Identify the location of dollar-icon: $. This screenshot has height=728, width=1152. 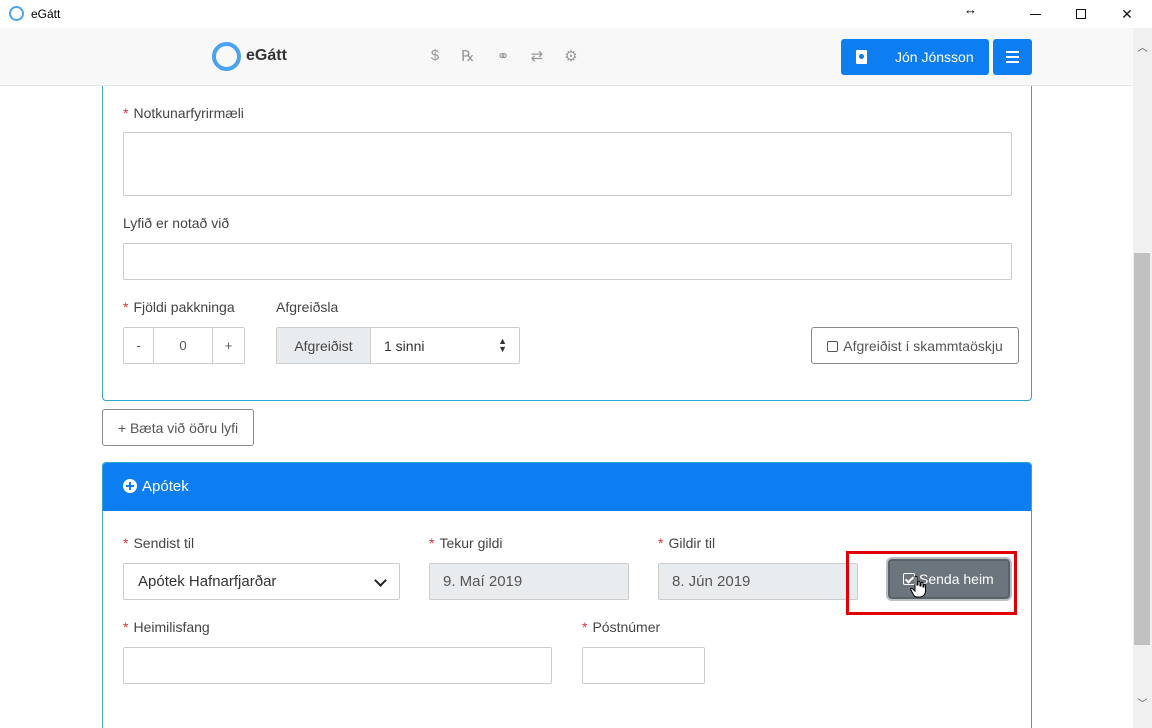
(435, 55).